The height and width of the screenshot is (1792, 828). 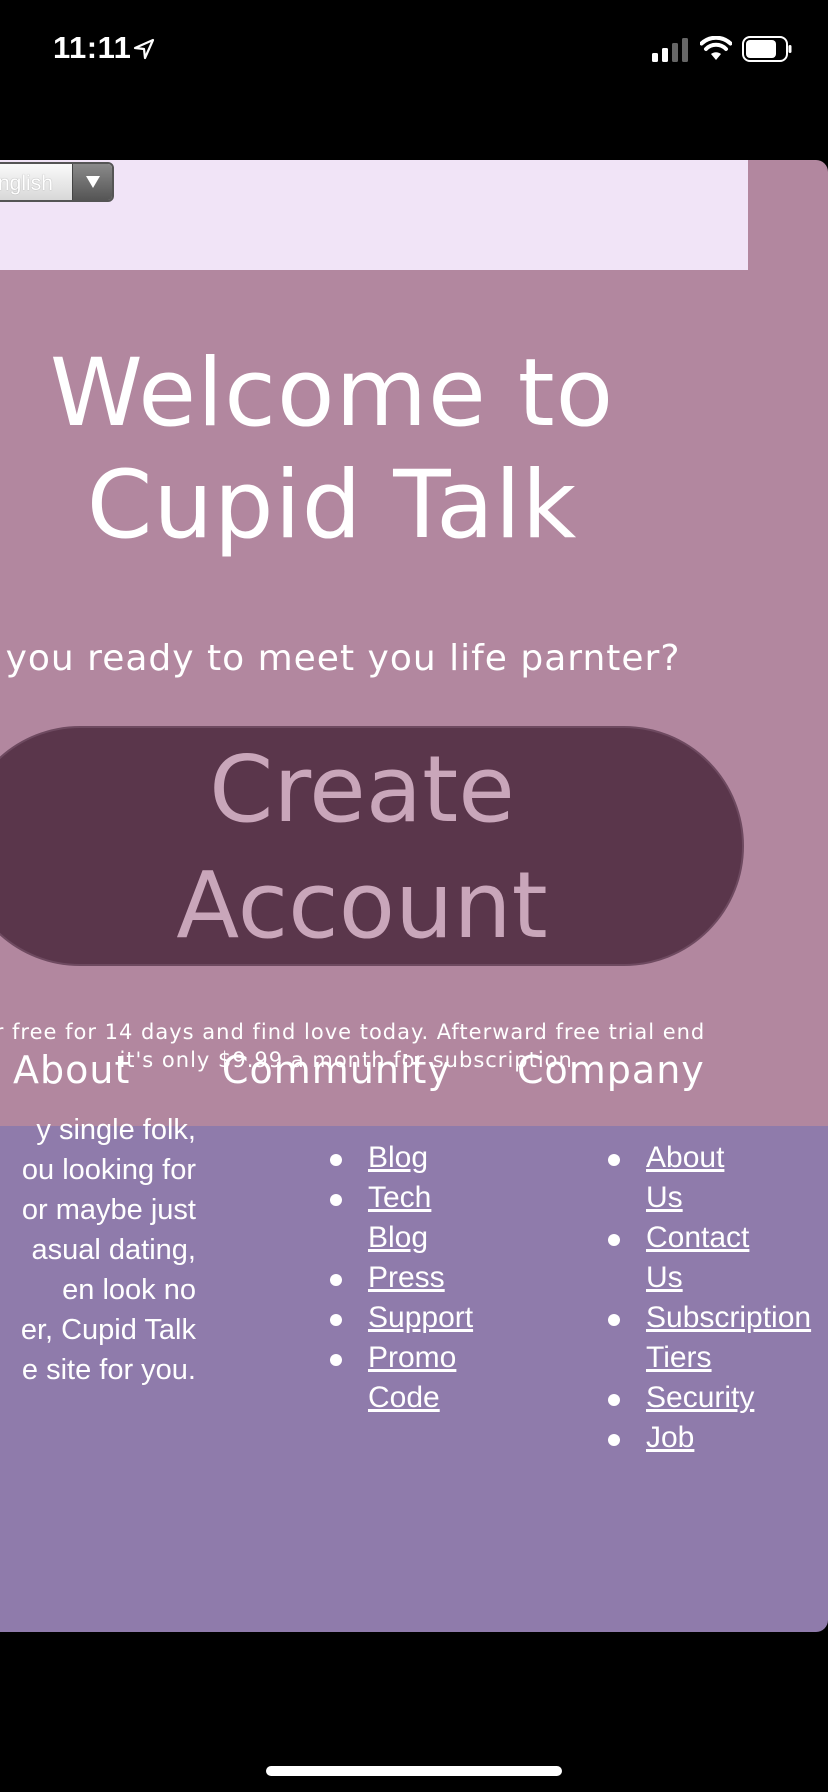 What do you see at coordinates (332, 505) in the screenshot?
I see `page-title-line2: Cupid Talk` at bounding box center [332, 505].